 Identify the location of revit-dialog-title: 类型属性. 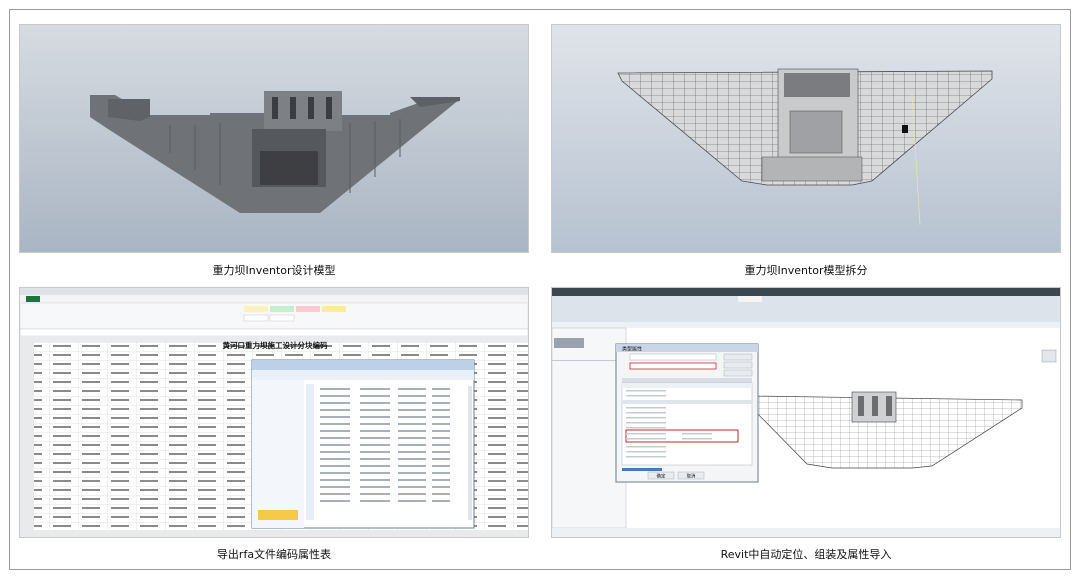
(632, 349).